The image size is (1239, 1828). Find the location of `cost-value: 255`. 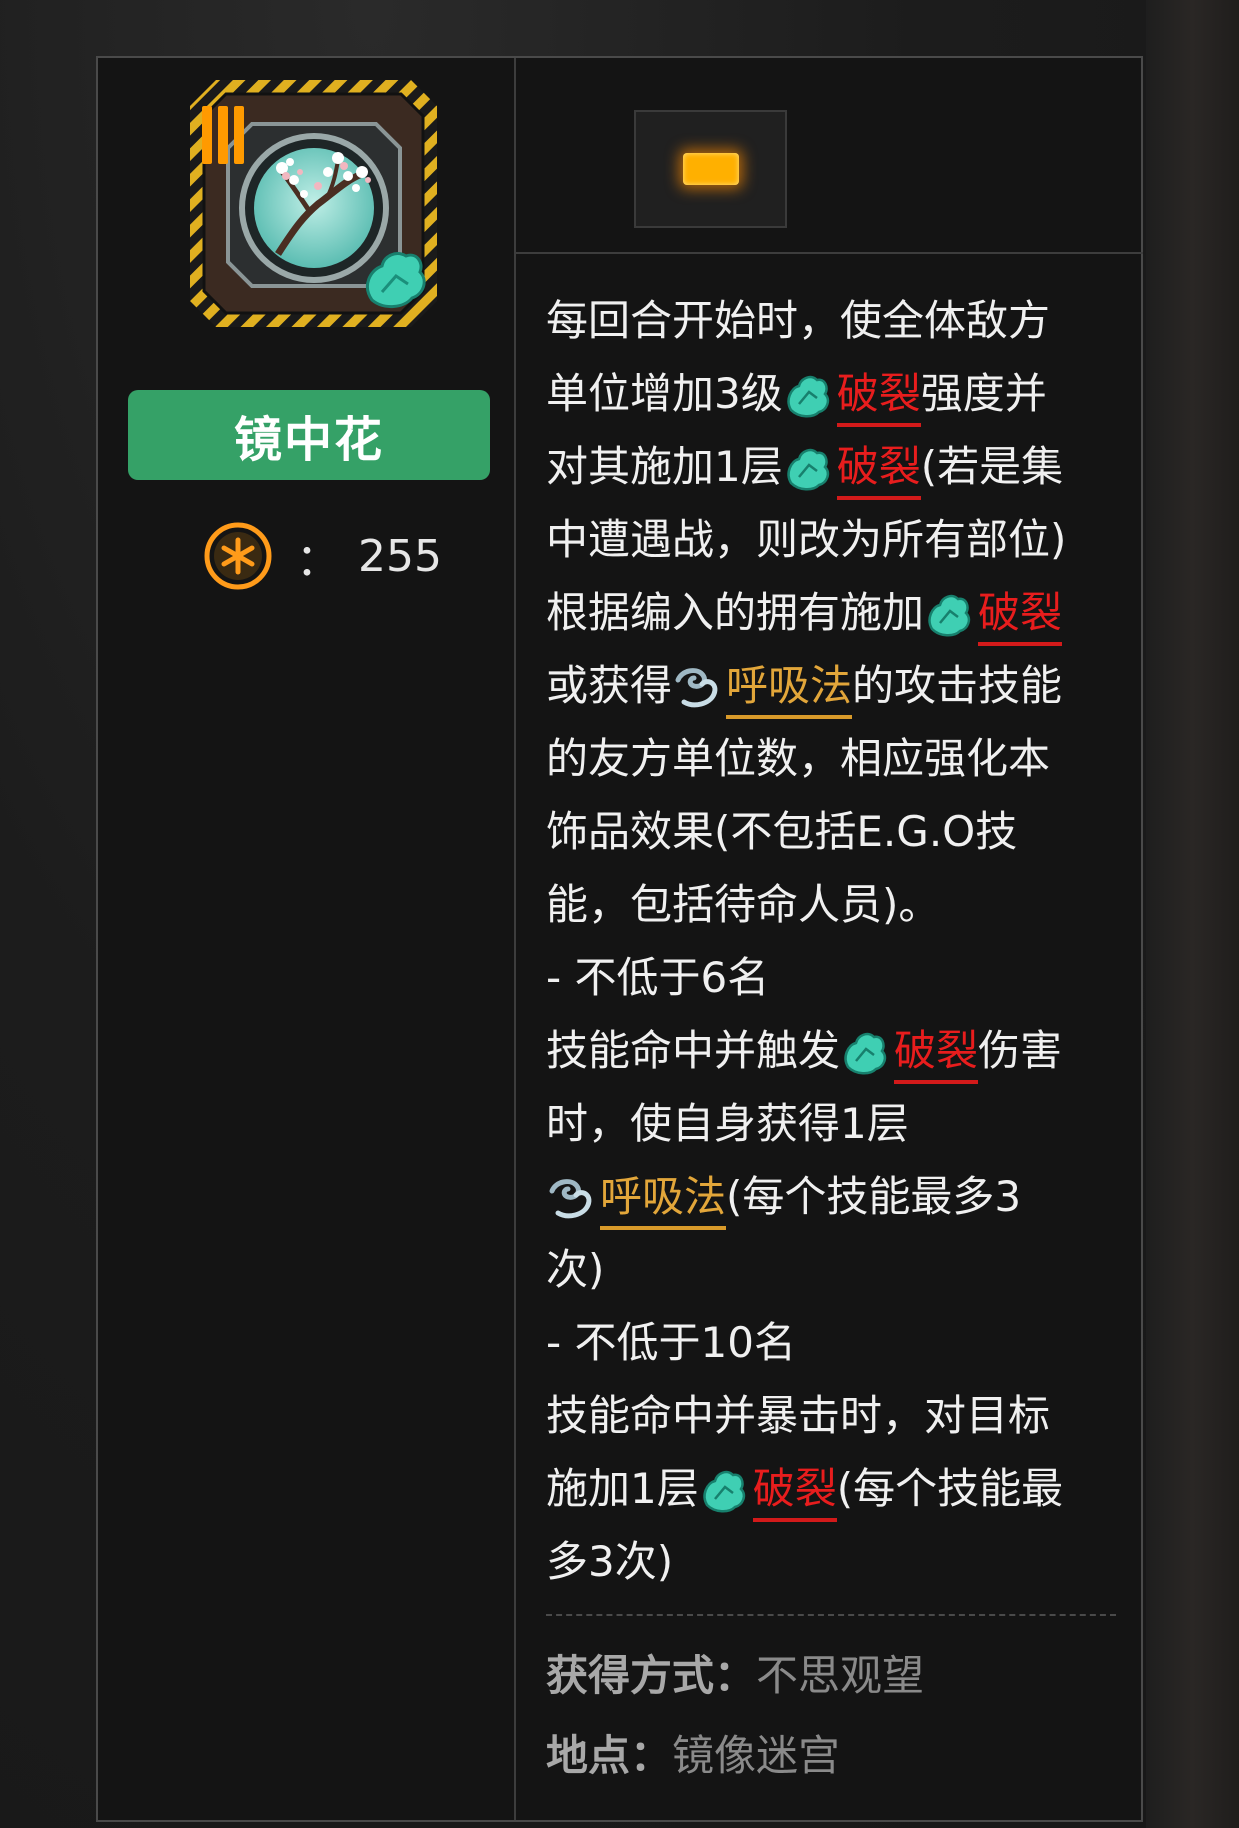

cost-value: 255 is located at coordinates (400, 556).